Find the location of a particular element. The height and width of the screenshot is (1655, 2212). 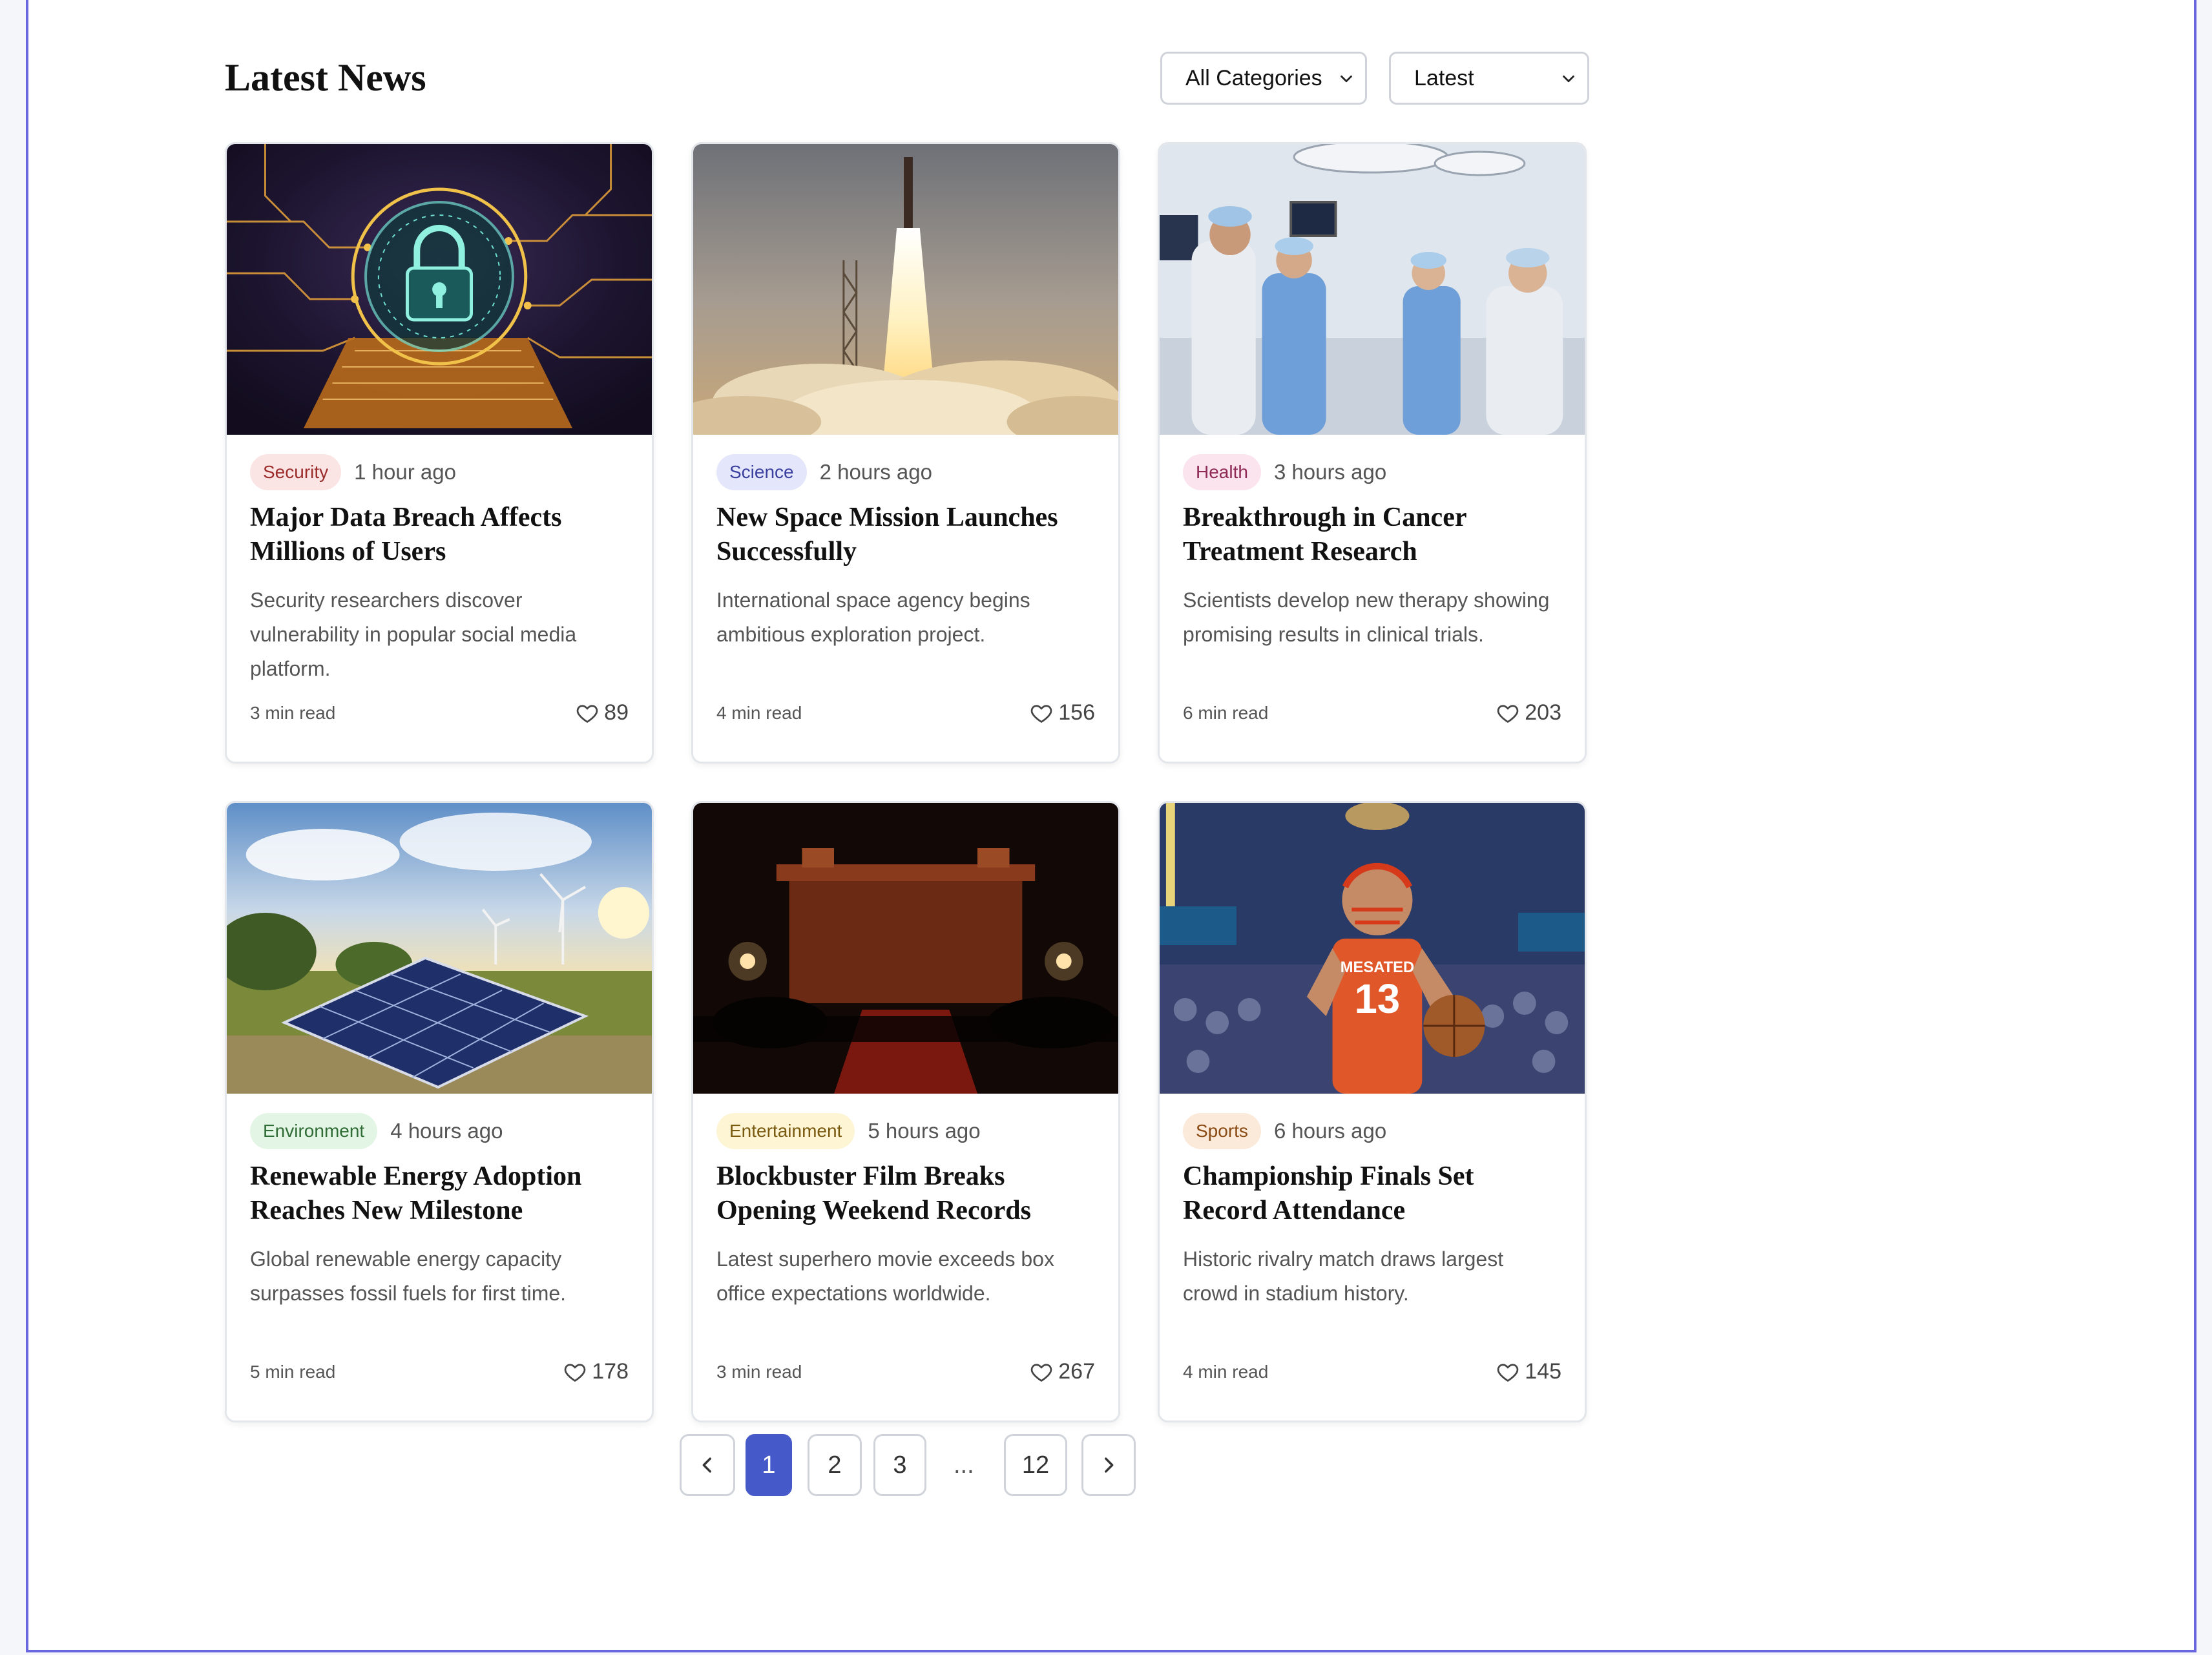

like-button: 89 is located at coordinates (602, 712).